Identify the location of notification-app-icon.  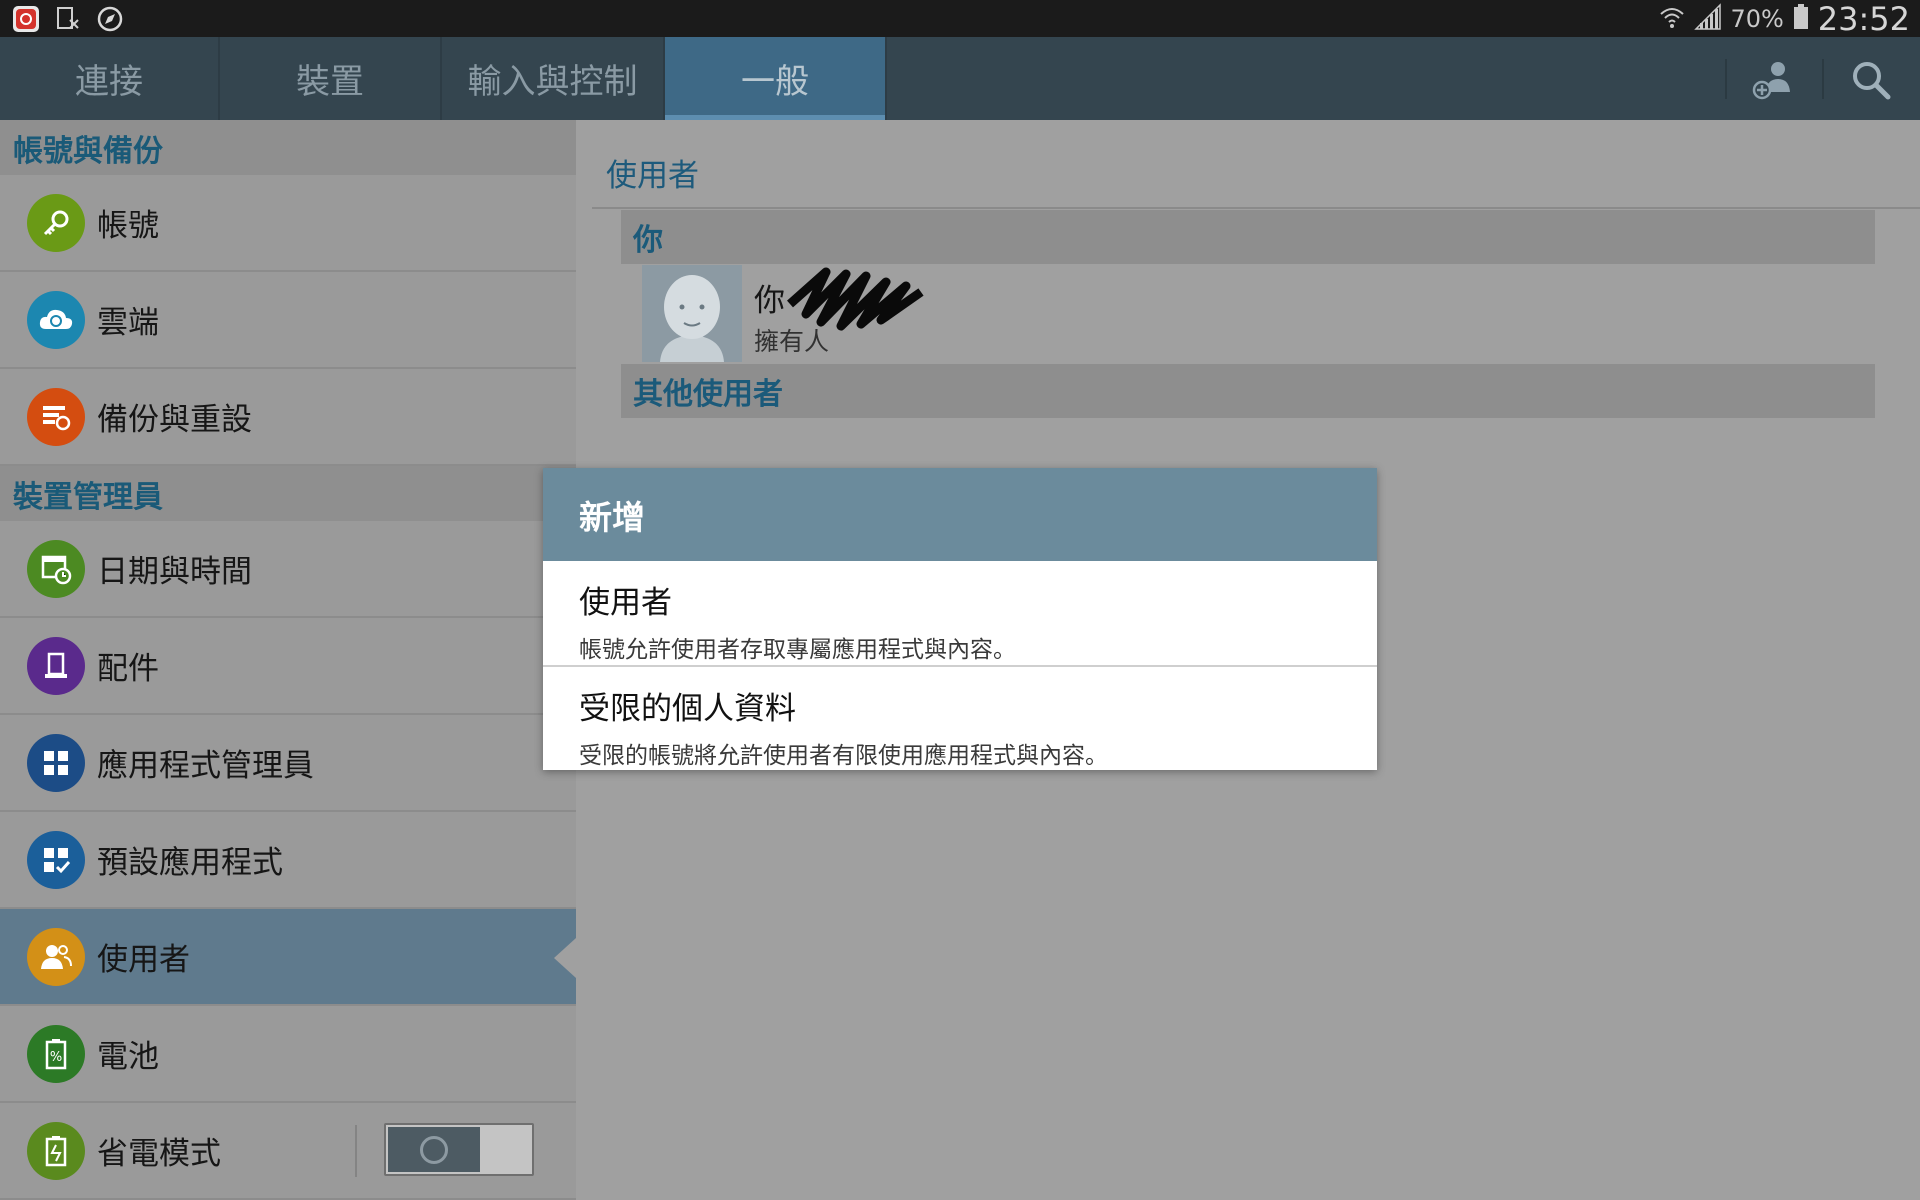
(26, 19).